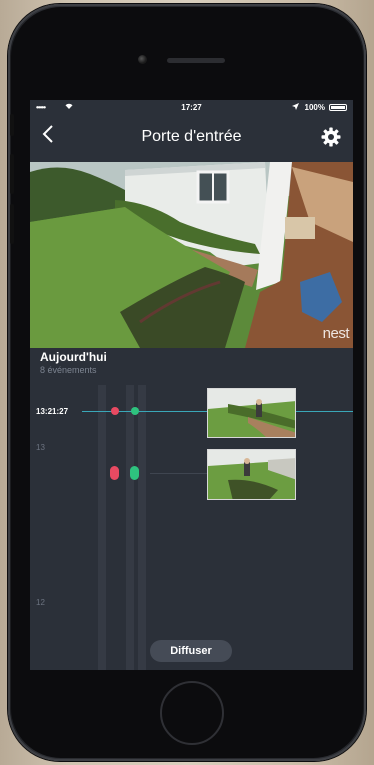  Describe the element at coordinates (314, 107) in the screenshot. I see `battery-percent: 100%` at that location.